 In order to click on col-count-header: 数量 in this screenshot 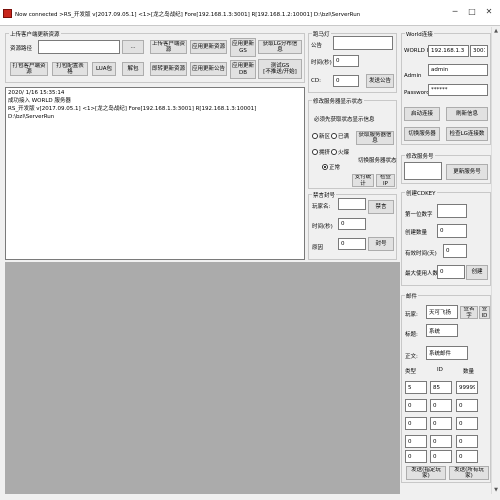, I will do `click(469, 372)`.